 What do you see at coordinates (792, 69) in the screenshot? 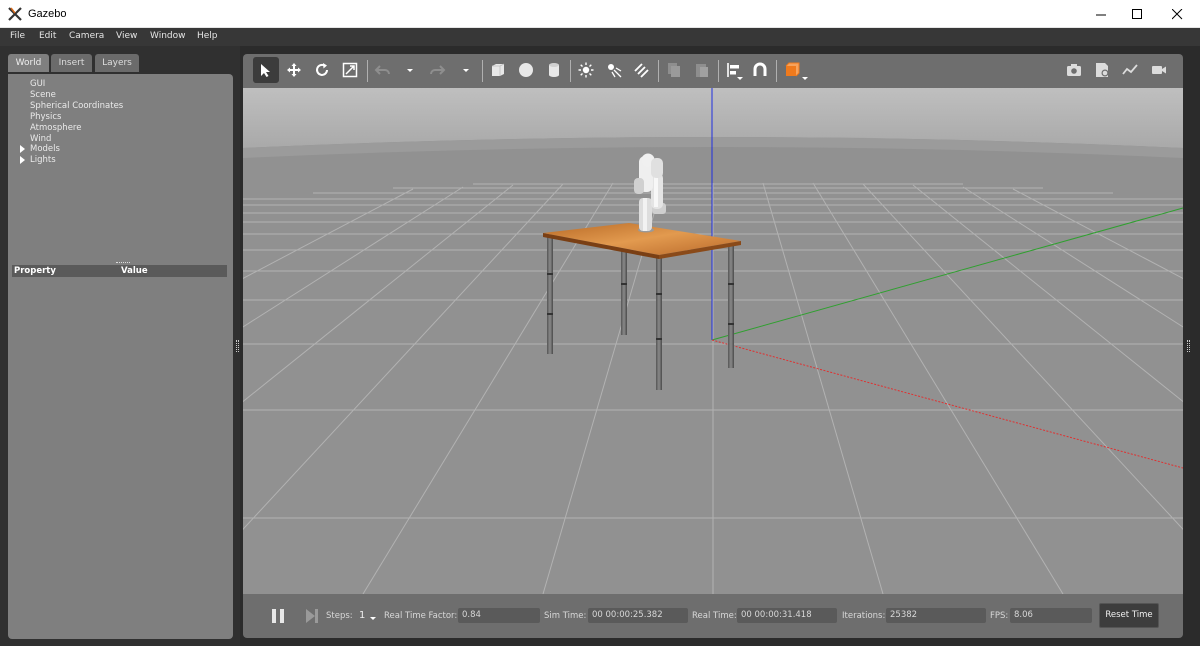
I see `view-angle-icon` at bounding box center [792, 69].